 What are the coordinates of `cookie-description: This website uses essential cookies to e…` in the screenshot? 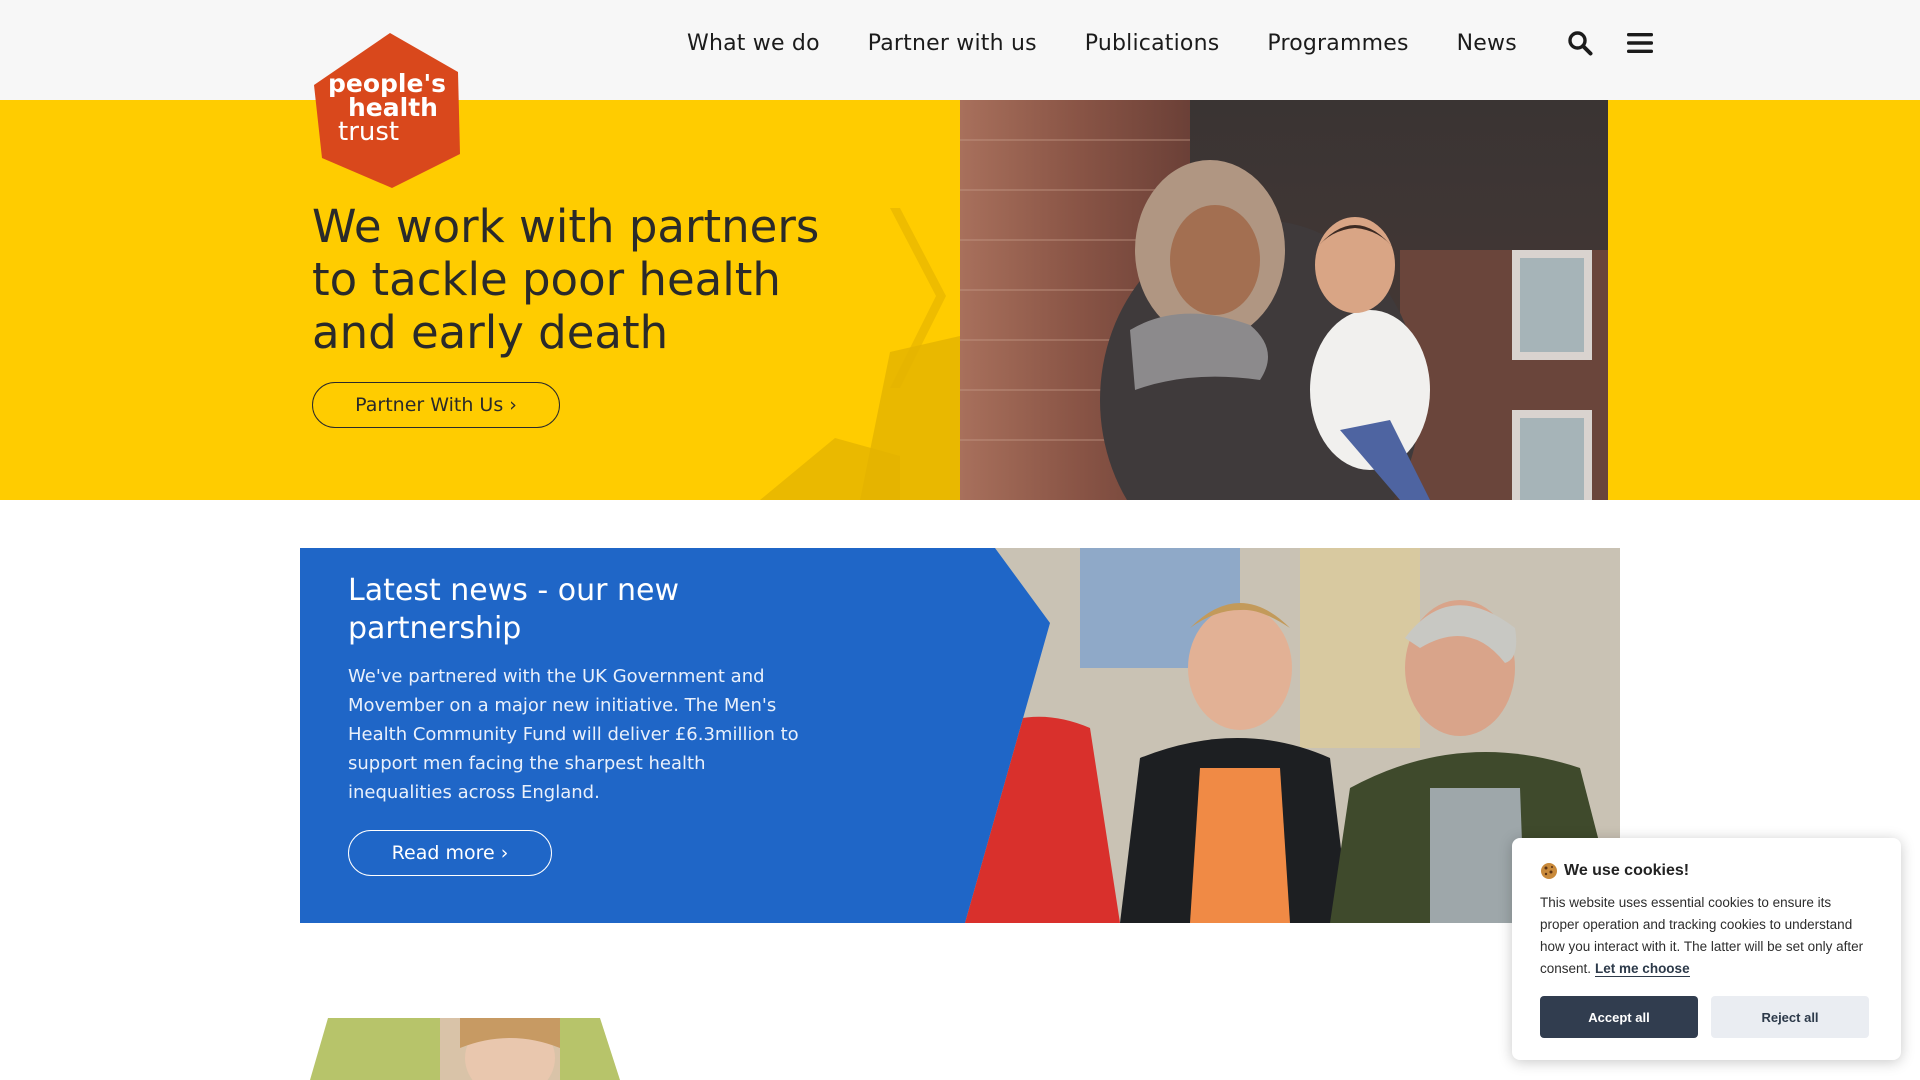 It's located at (1702, 935).